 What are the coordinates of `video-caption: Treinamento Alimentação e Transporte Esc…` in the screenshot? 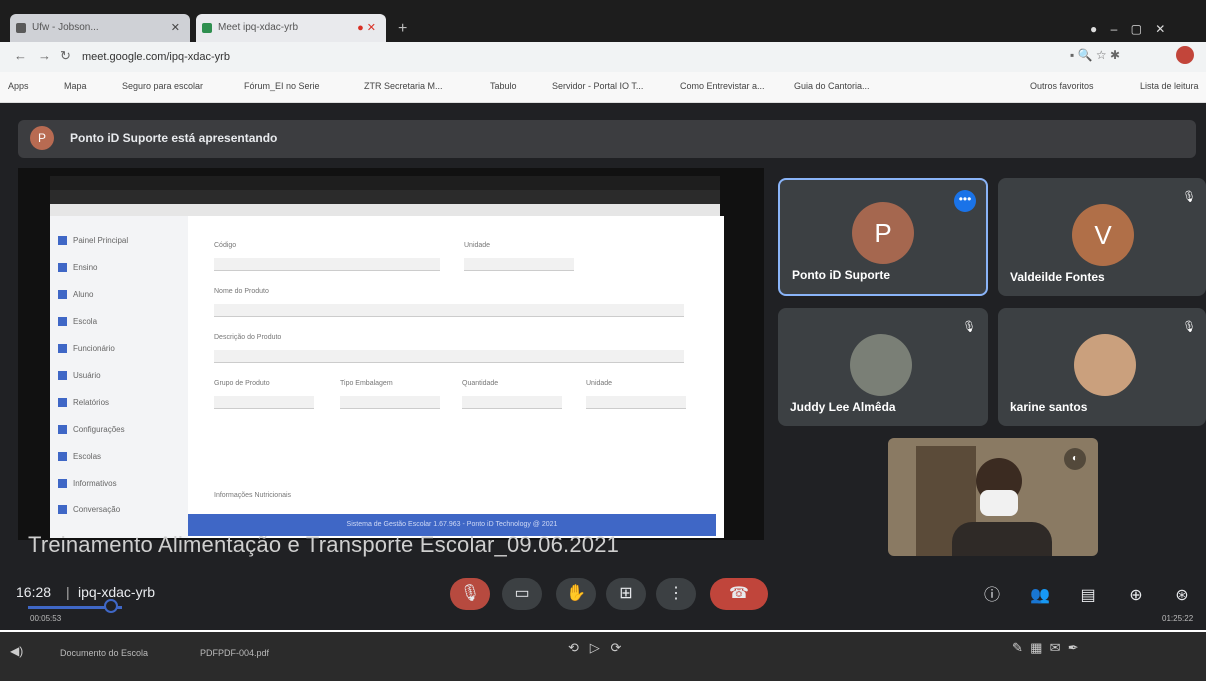 It's located at (324, 544).